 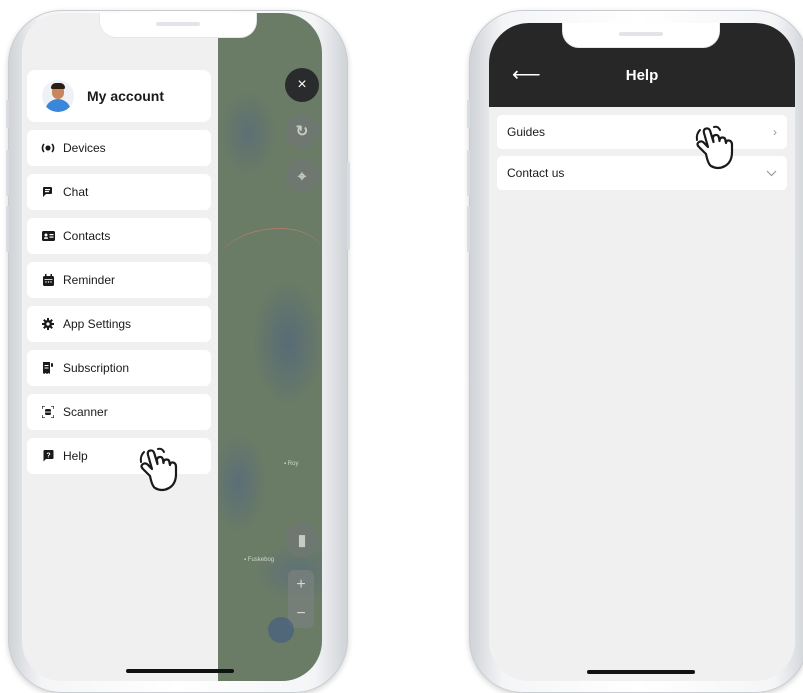 What do you see at coordinates (58, 96) in the screenshot?
I see `user-avatar` at bounding box center [58, 96].